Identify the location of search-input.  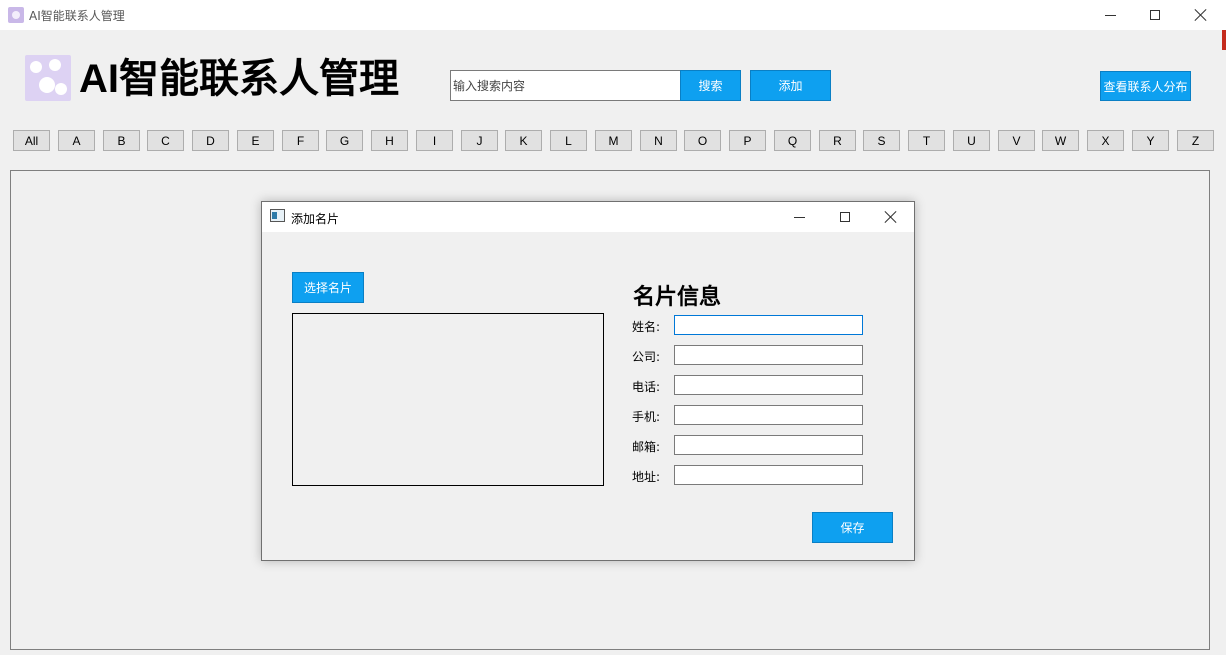
(566, 85).